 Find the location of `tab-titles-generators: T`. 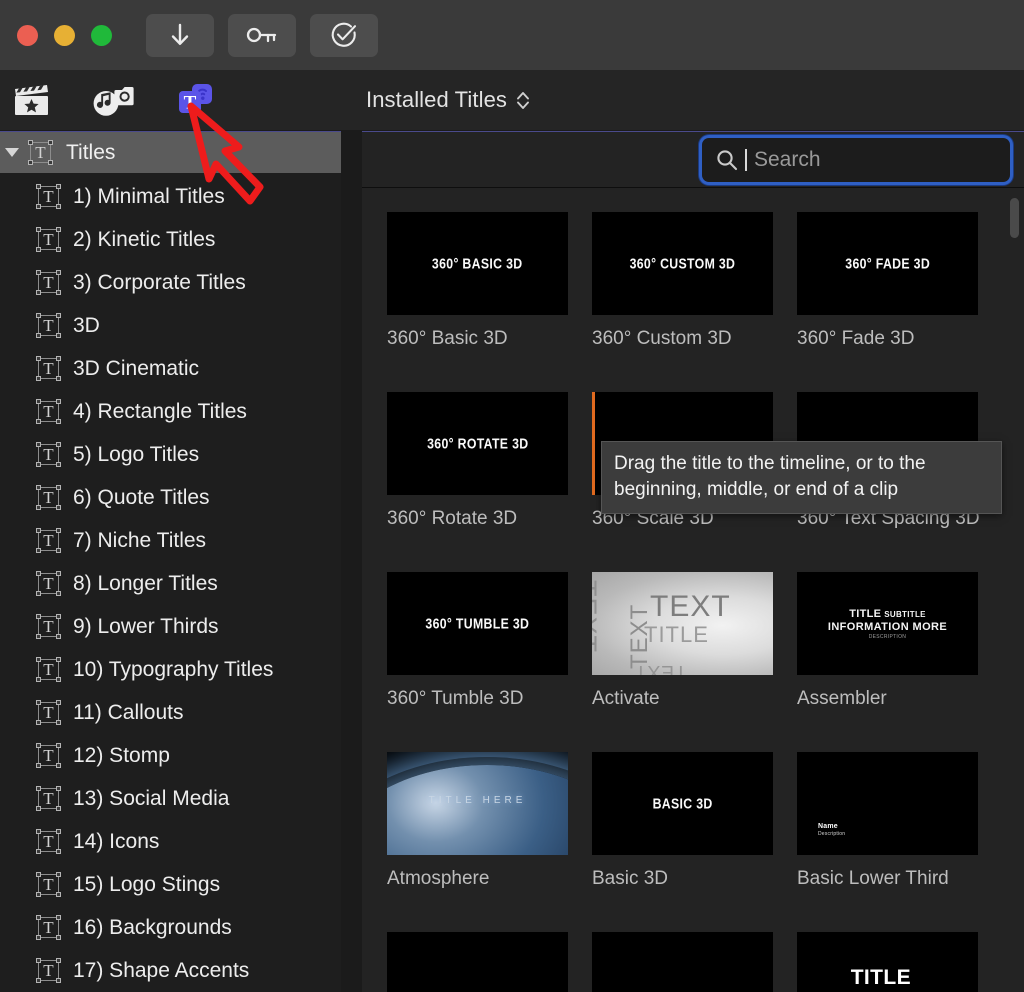

tab-titles-generators: T is located at coordinates (196, 100).